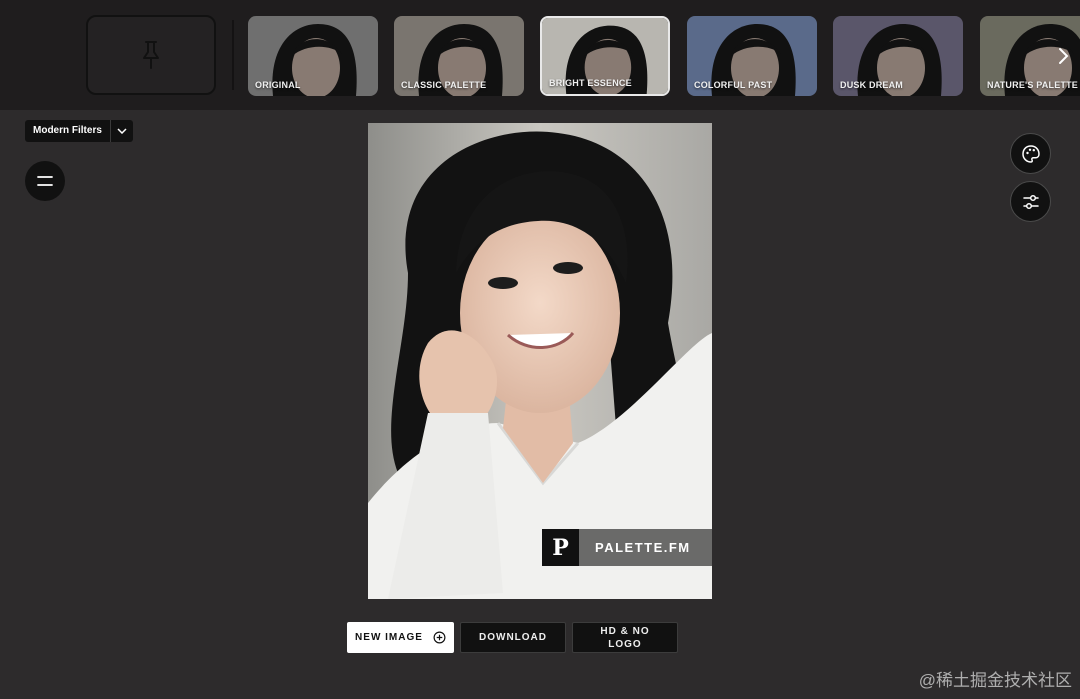  Describe the element at coordinates (752, 56) in the screenshot. I see `filter-thumb: COLORFUL PAST` at that location.